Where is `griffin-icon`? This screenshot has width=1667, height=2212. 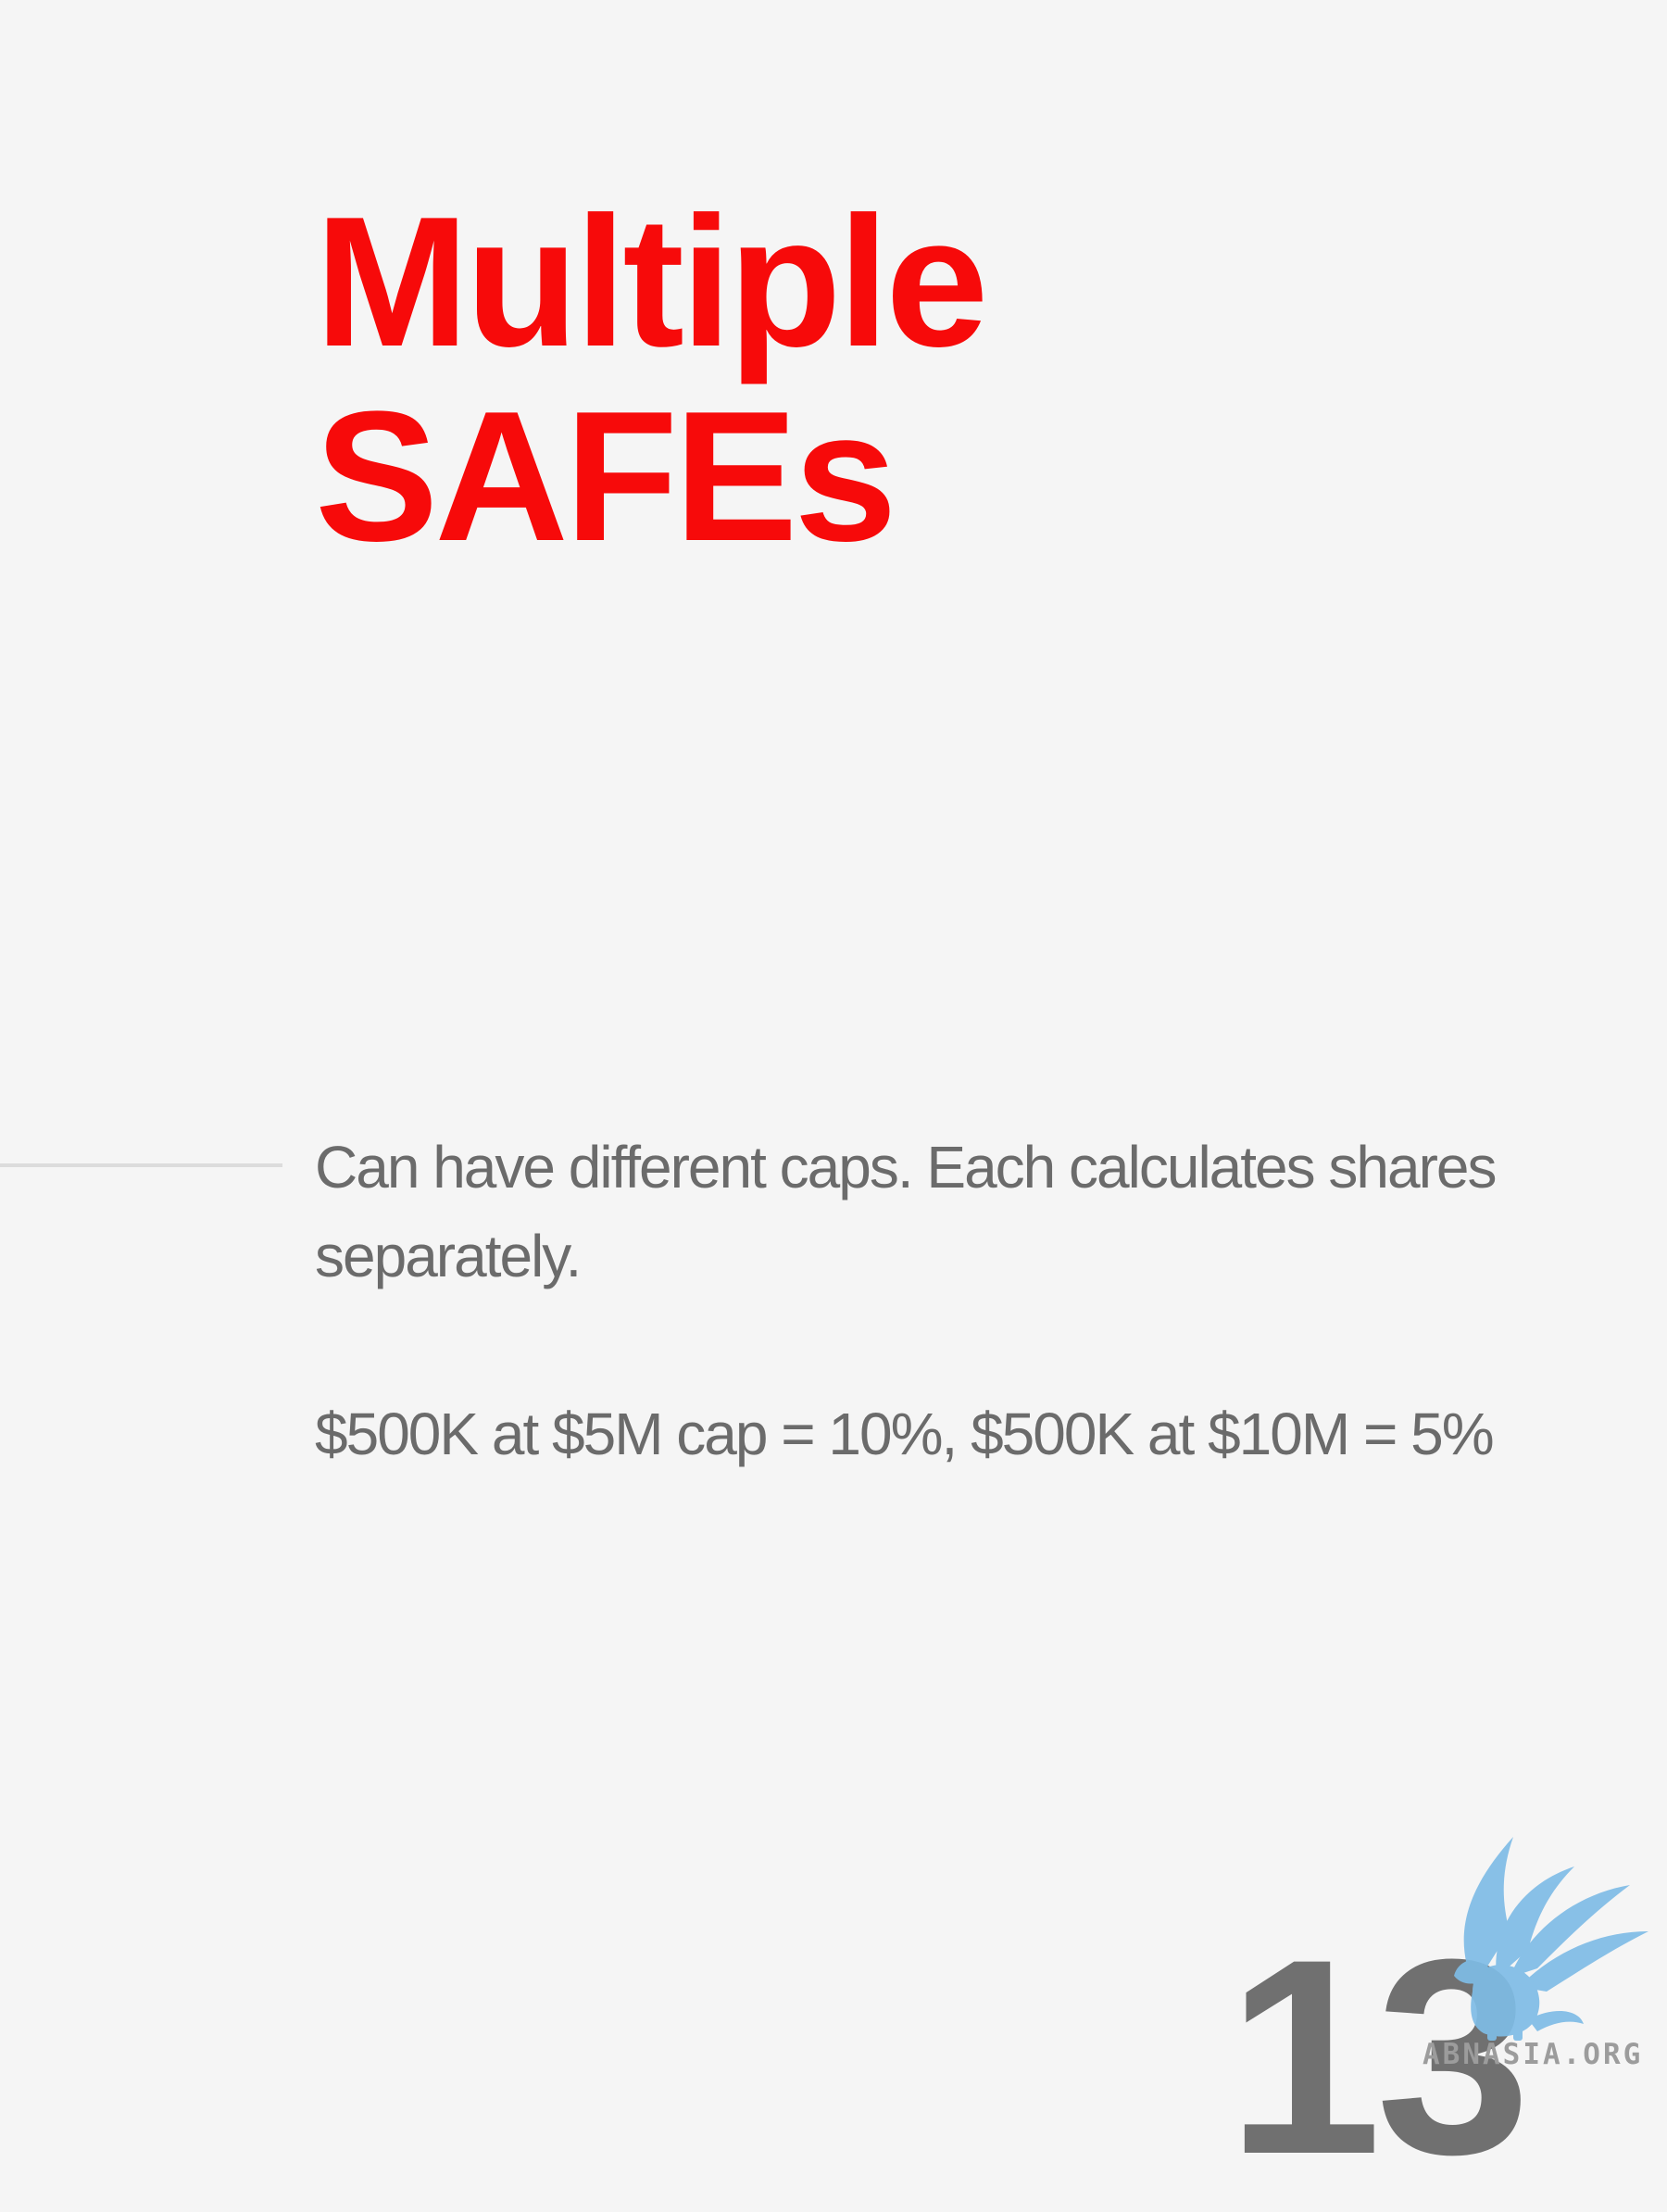
griffin-icon is located at coordinates (1551, 1939).